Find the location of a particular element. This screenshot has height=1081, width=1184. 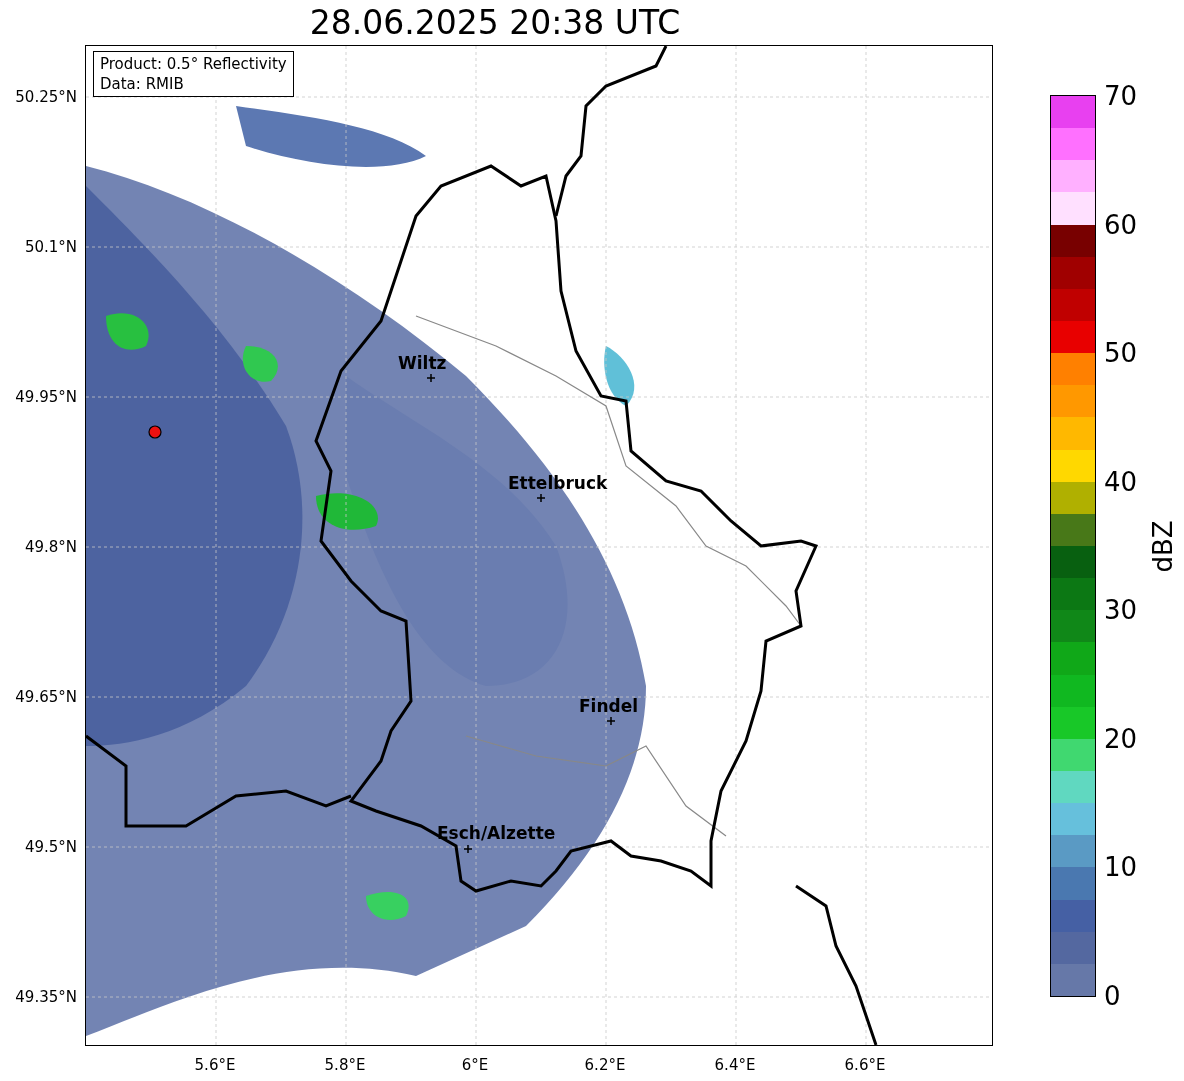

colorbar-tick-label: 50 is located at coordinates (1121, 353).